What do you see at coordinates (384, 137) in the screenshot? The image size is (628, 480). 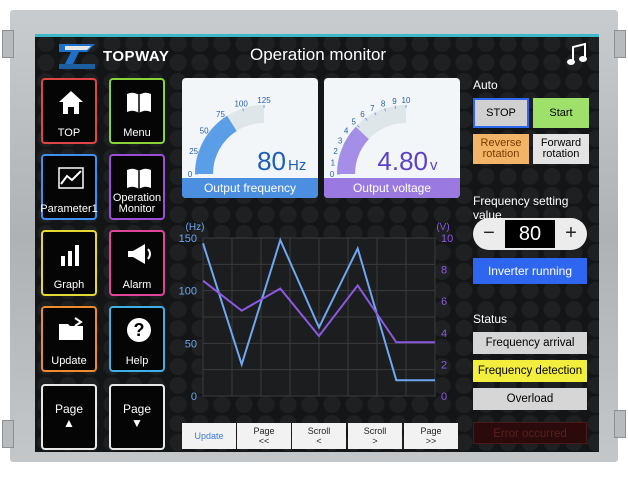 I see `gauge-dial: 0 1 234567 8 9 10 4.80 v` at bounding box center [384, 137].